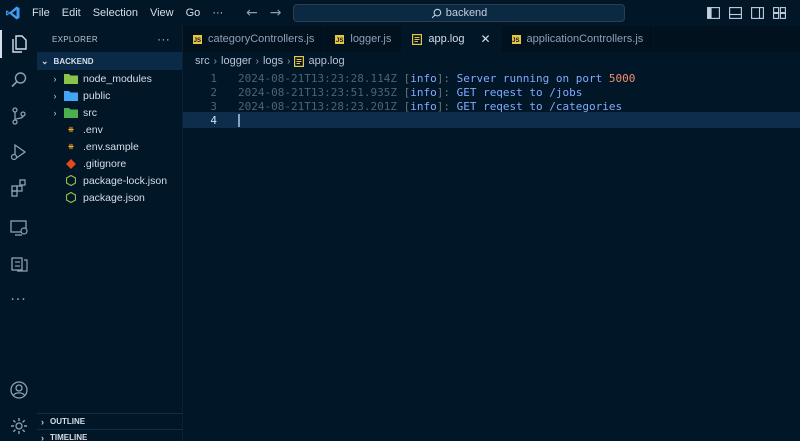  What do you see at coordinates (41, 13) in the screenshot?
I see `menu-file: File` at bounding box center [41, 13].